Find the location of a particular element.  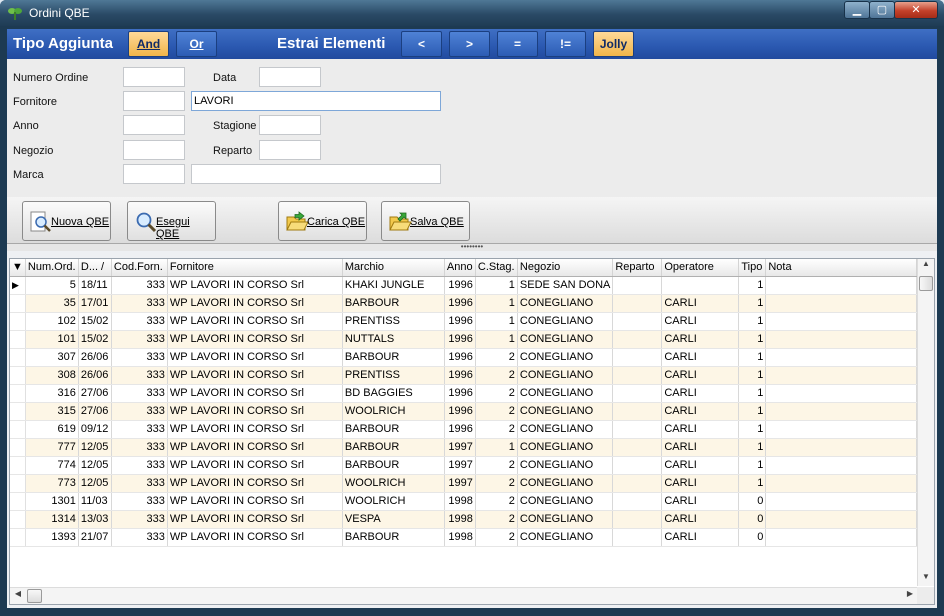

table-cell: BD BAGGIES is located at coordinates (393, 393).